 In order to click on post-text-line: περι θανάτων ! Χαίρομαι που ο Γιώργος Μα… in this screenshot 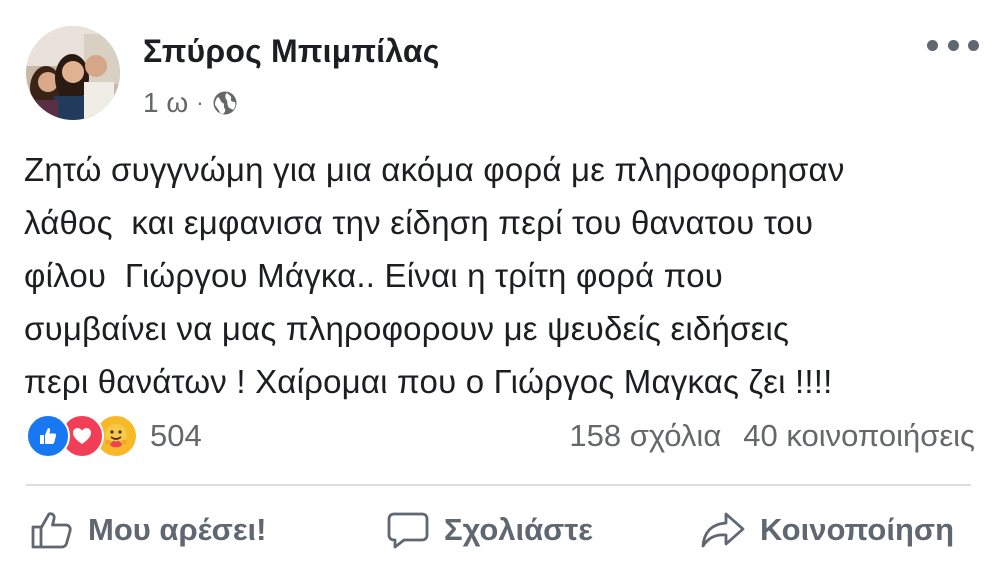, I will do `click(428, 381)`.